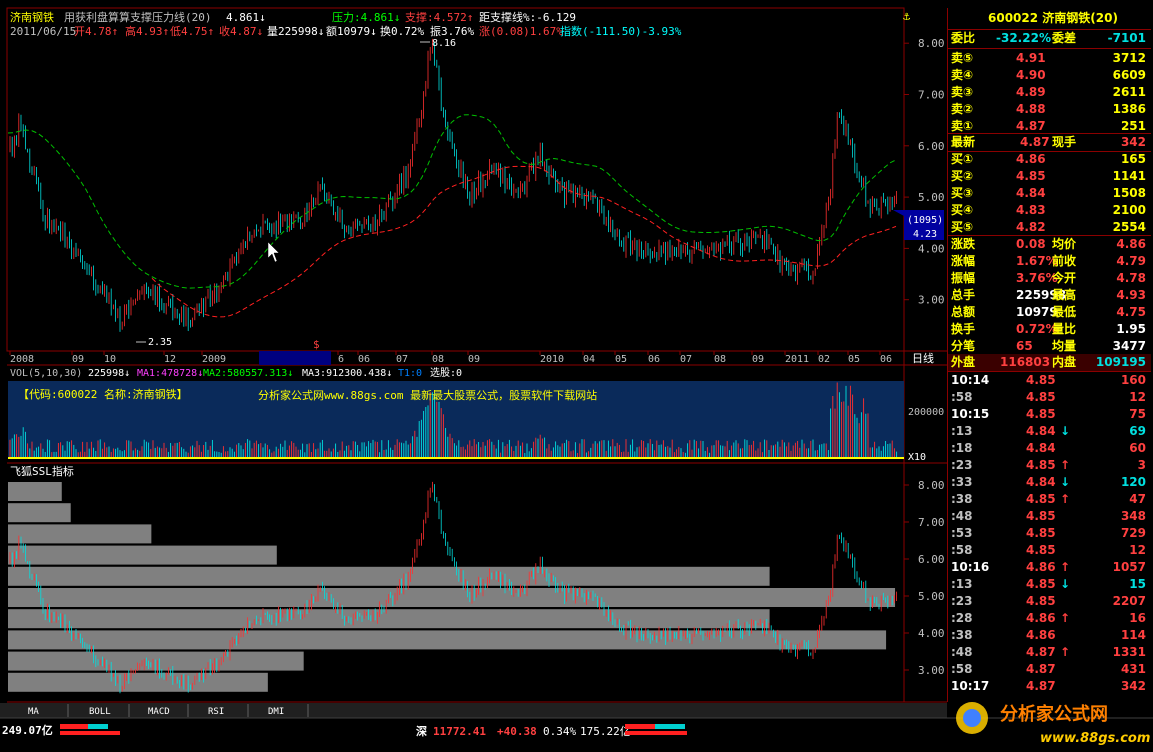 The width and height of the screenshot is (1153, 752). I want to click on bar-date: 2011/06/15, so click(43, 31).